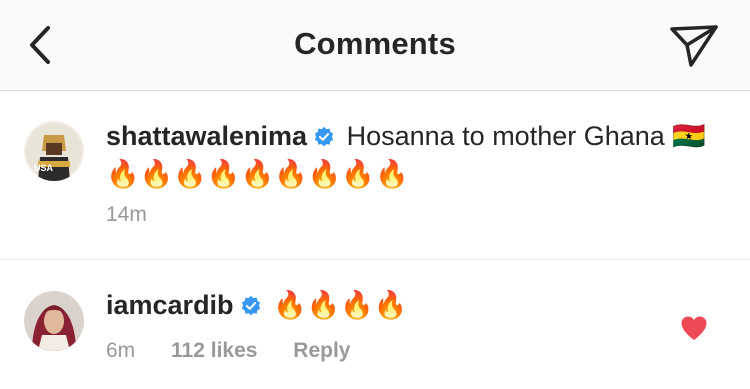 This screenshot has width=750, height=389. Describe the element at coordinates (214, 350) in the screenshot. I see `likes-count: 112 likes` at that location.